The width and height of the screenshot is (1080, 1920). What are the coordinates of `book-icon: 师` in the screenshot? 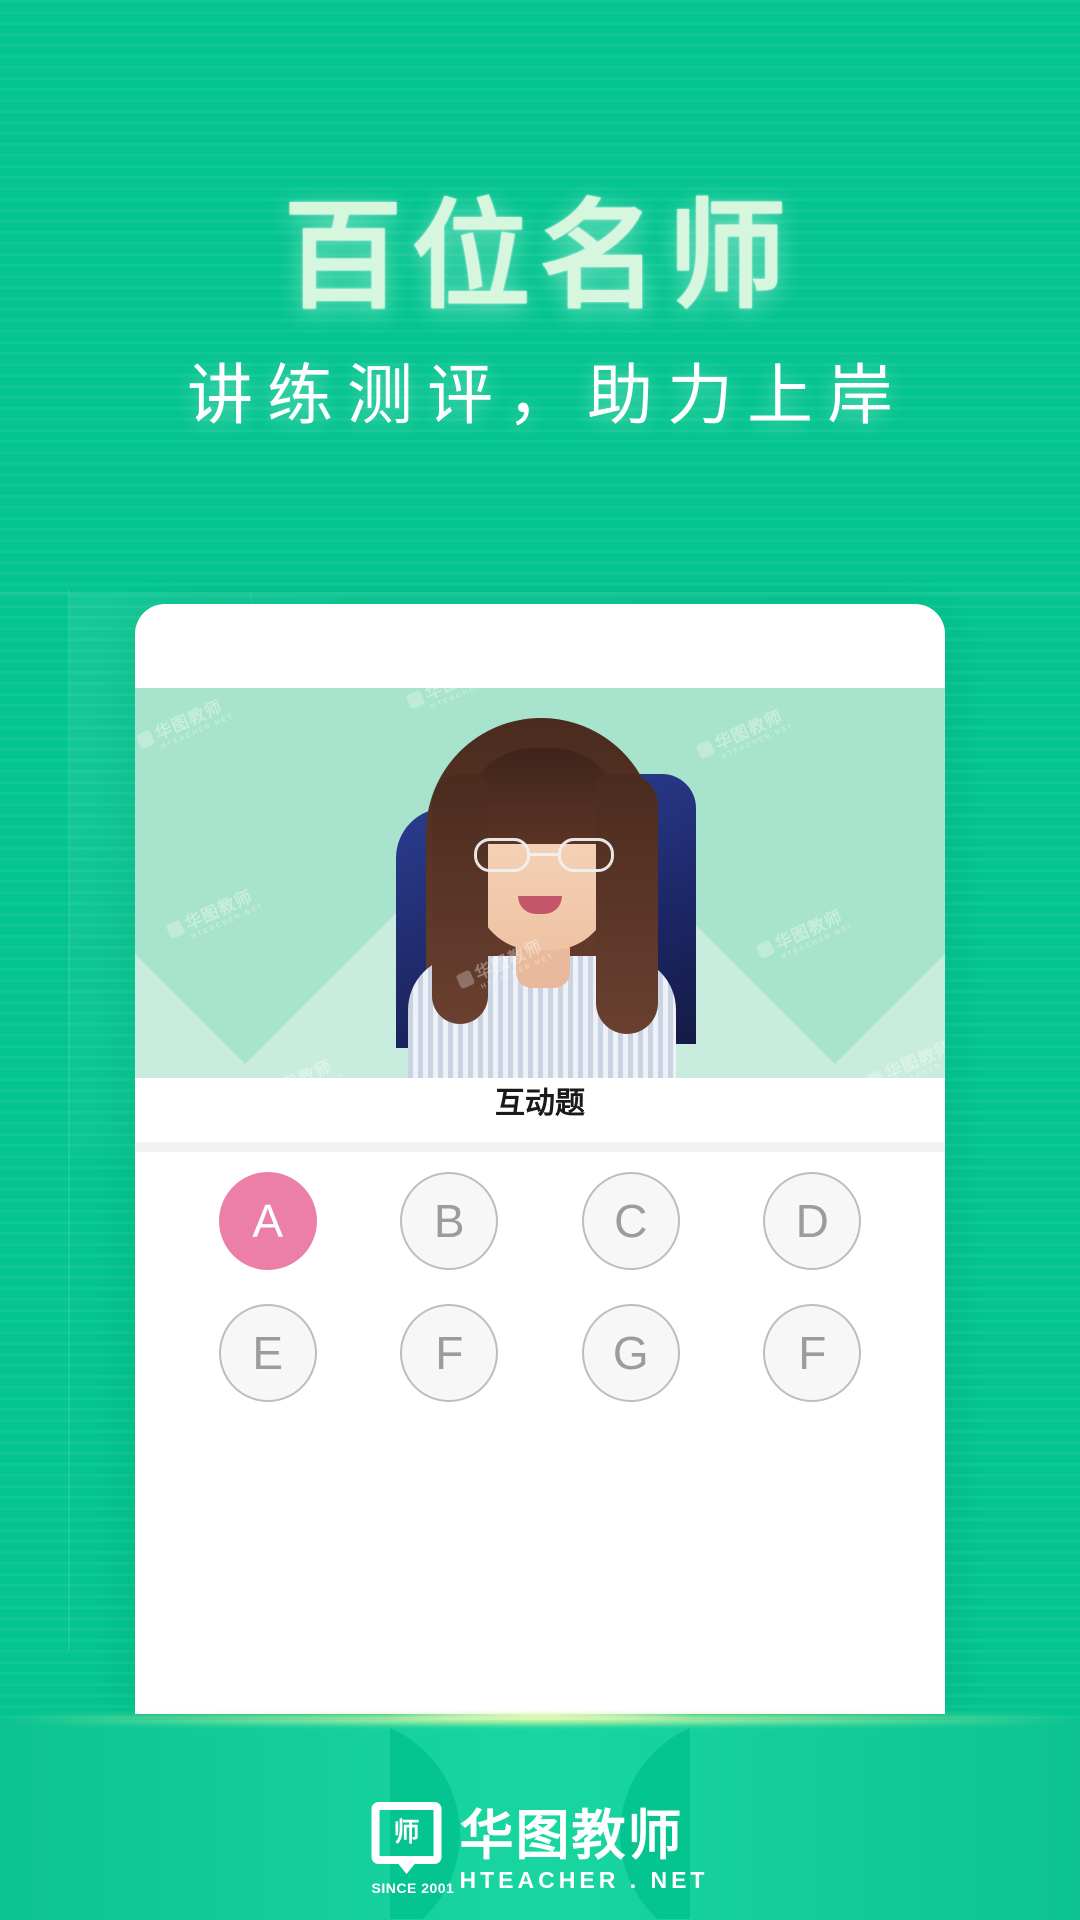 It's located at (406, 1833).